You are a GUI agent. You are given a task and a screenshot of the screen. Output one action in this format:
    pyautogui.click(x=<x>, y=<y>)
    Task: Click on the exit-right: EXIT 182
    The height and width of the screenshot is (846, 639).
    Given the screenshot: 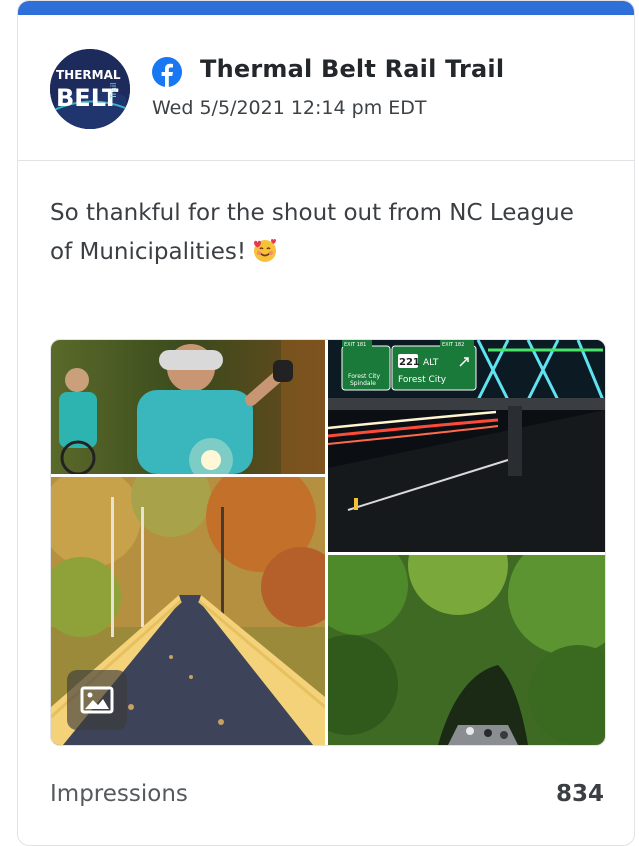 What is the action you would take?
    pyautogui.click(x=453, y=345)
    